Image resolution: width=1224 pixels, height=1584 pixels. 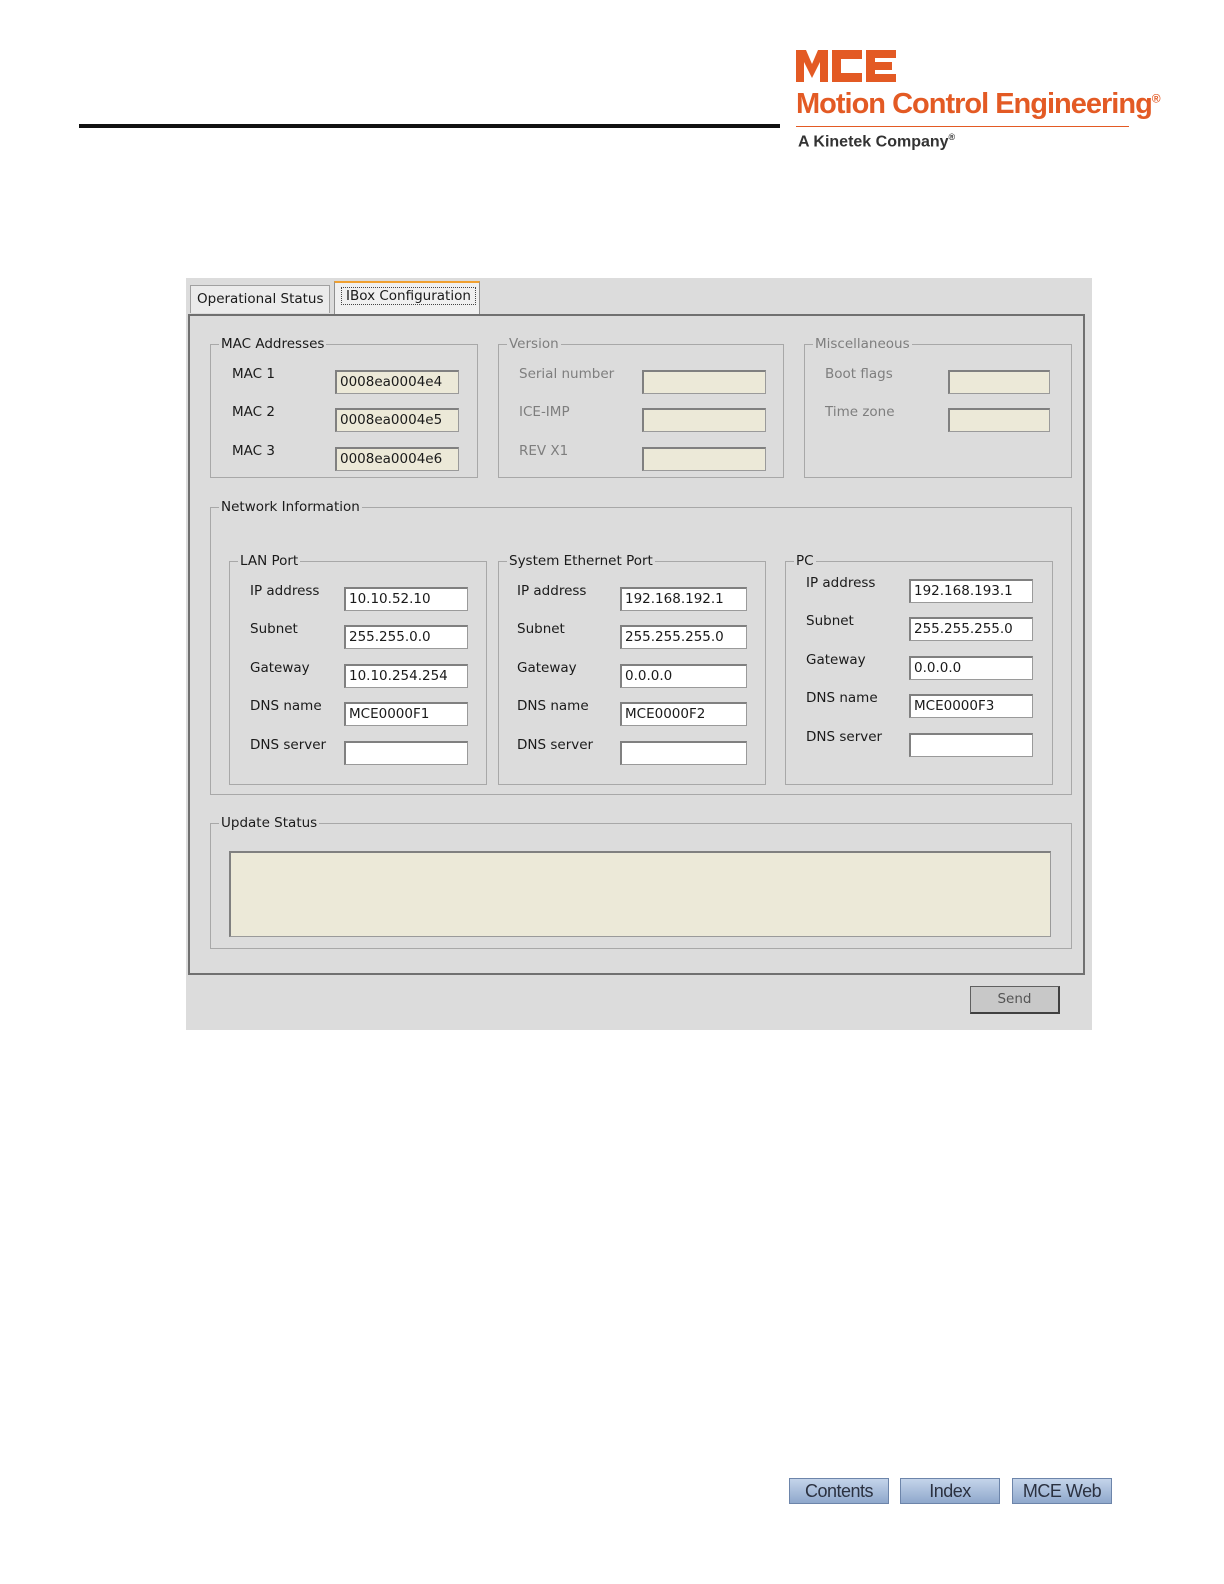 What do you see at coordinates (1015, 1000) in the screenshot?
I see `send-button: Send` at bounding box center [1015, 1000].